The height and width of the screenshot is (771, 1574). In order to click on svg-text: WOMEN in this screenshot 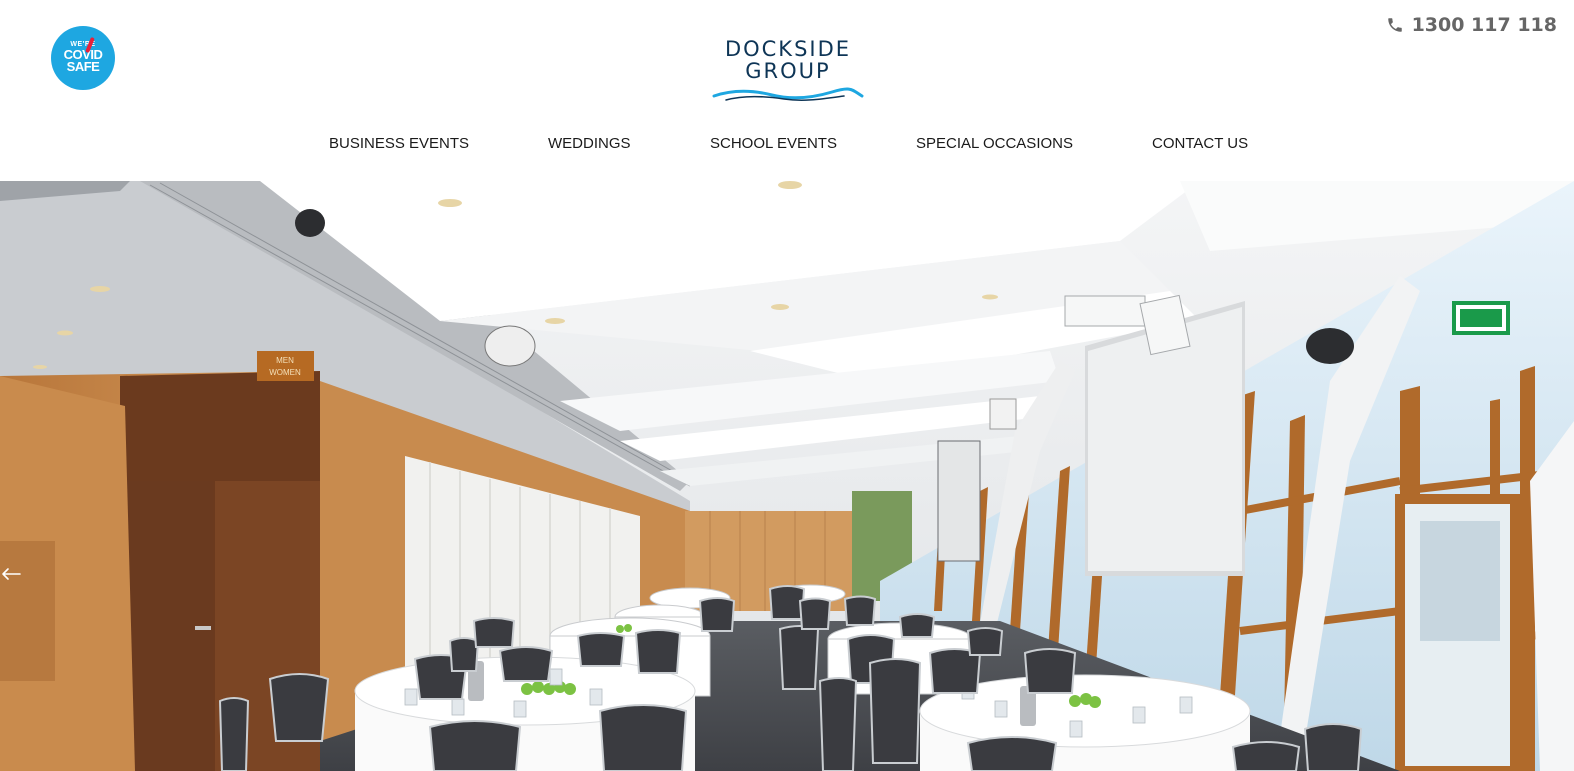, I will do `click(285, 372)`.